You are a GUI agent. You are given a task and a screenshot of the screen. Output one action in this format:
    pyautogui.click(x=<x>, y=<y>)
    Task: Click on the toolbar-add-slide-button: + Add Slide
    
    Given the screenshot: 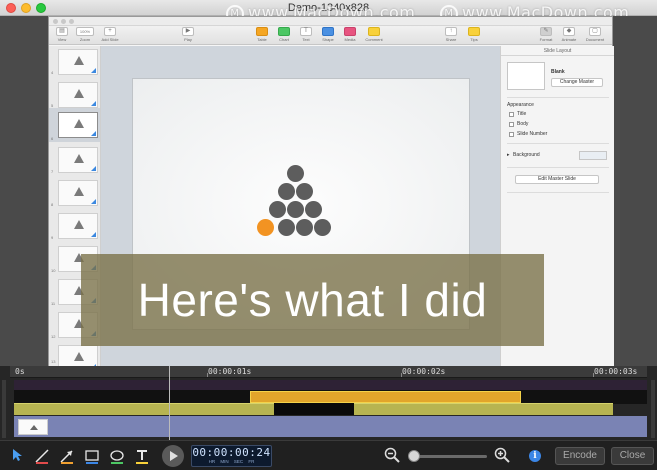 What is the action you would take?
    pyautogui.click(x=110, y=34)
    